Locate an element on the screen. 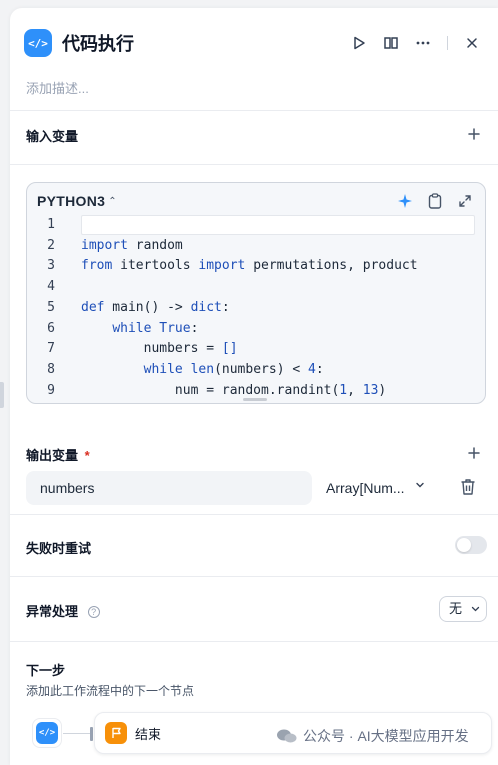  code-keyword: dict is located at coordinates (206, 307).